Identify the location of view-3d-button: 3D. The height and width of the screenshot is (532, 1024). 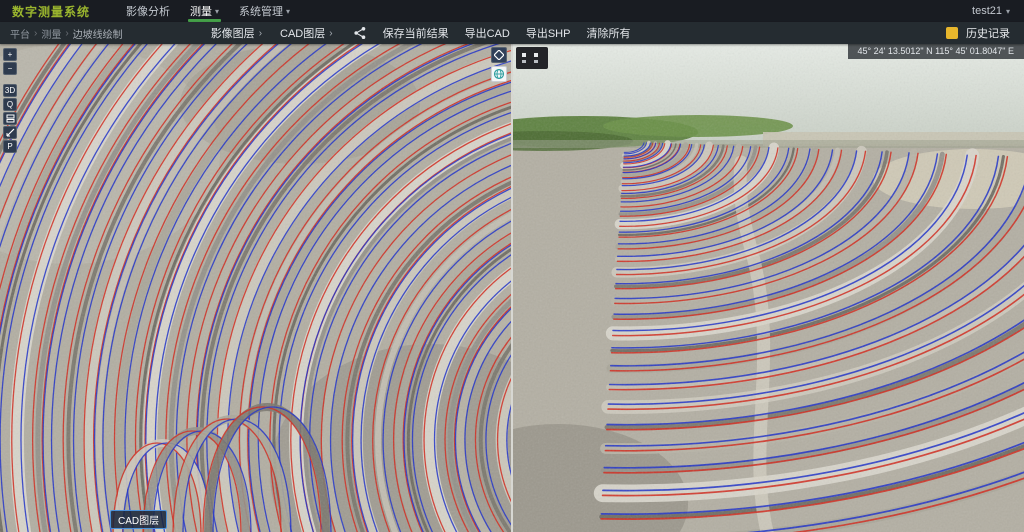
(10, 90).